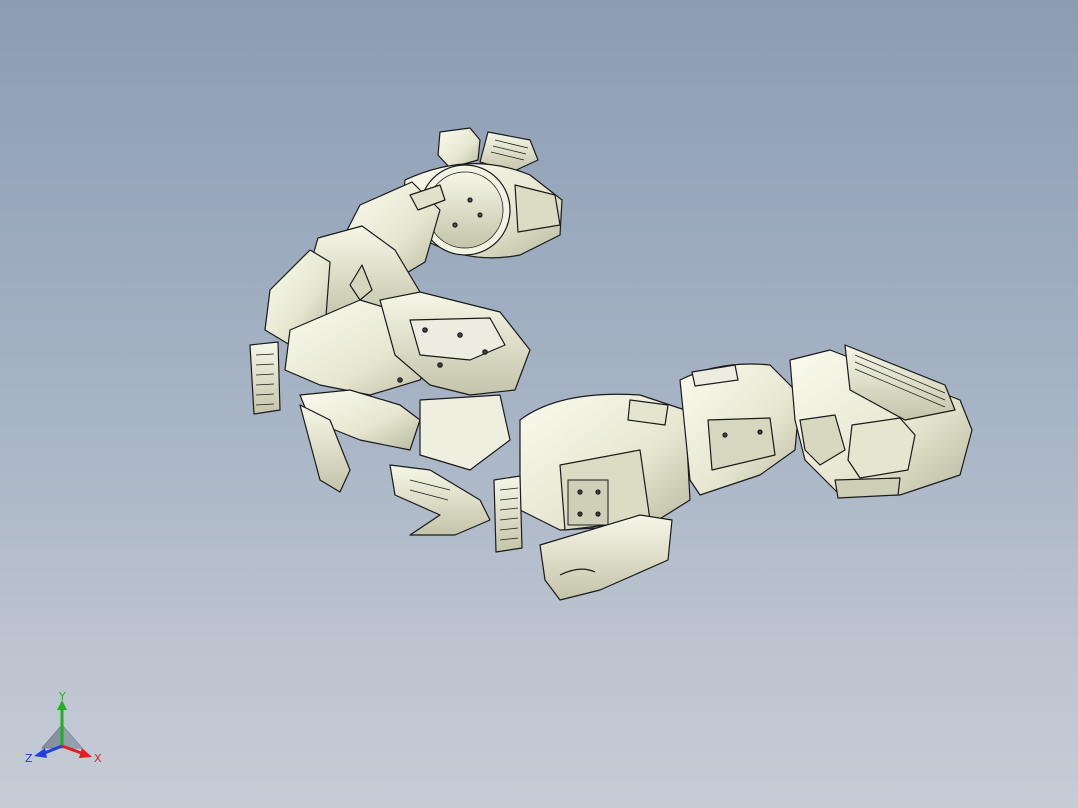 The image size is (1078, 808). What do you see at coordinates (63, 727) in the screenshot?
I see `axis-triad: Y X Z` at bounding box center [63, 727].